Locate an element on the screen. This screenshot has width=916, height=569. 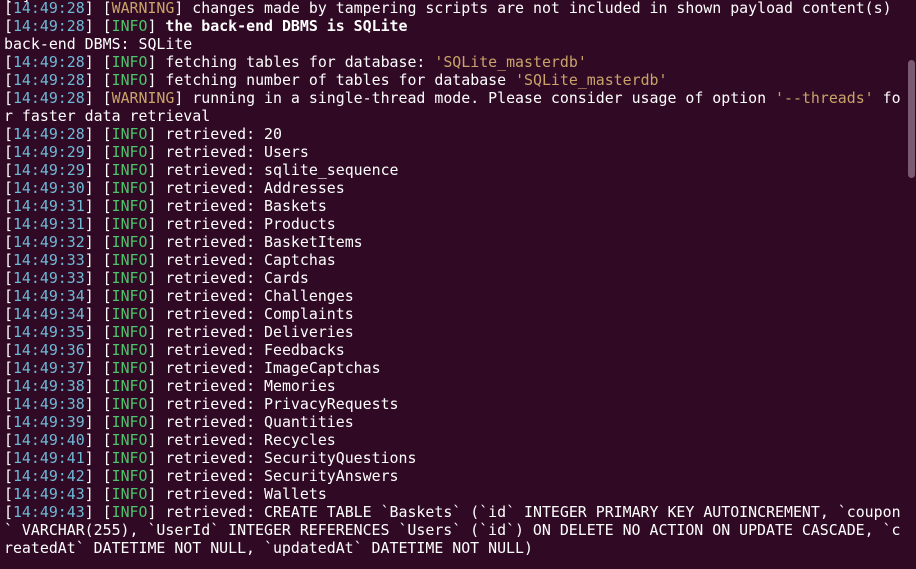
log-message: retrieved: Recycles is located at coordinates (246, 440).